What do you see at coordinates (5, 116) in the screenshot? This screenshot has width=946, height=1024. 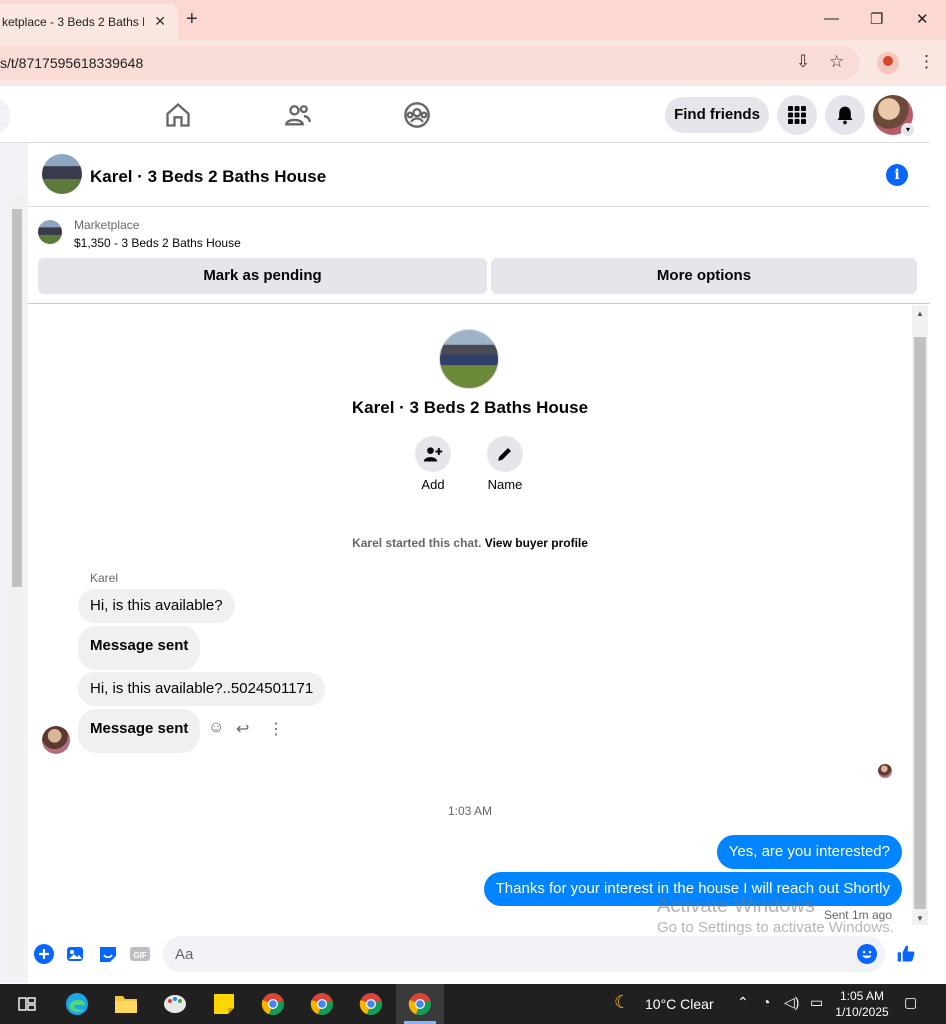 I see `search-bar-stub` at bounding box center [5, 116].